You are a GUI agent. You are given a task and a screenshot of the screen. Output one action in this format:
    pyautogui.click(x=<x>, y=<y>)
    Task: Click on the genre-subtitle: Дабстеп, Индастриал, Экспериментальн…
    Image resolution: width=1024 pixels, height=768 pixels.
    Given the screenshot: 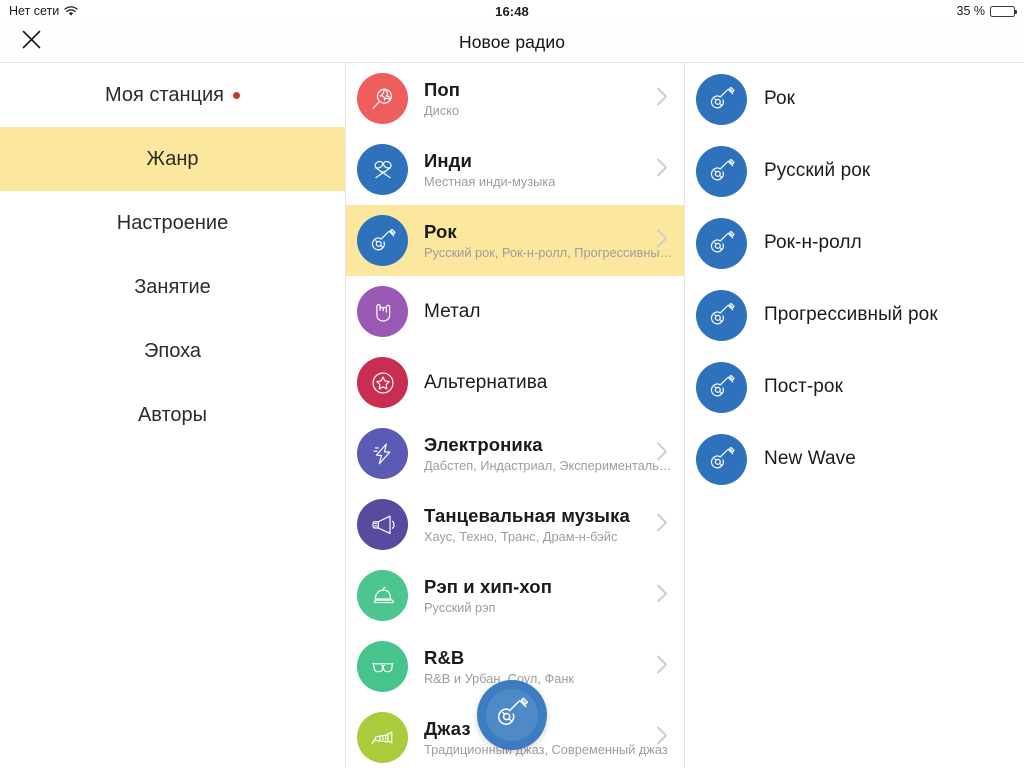 What is the action you would take?
    pyautogui.click(x=549, y=465)
    